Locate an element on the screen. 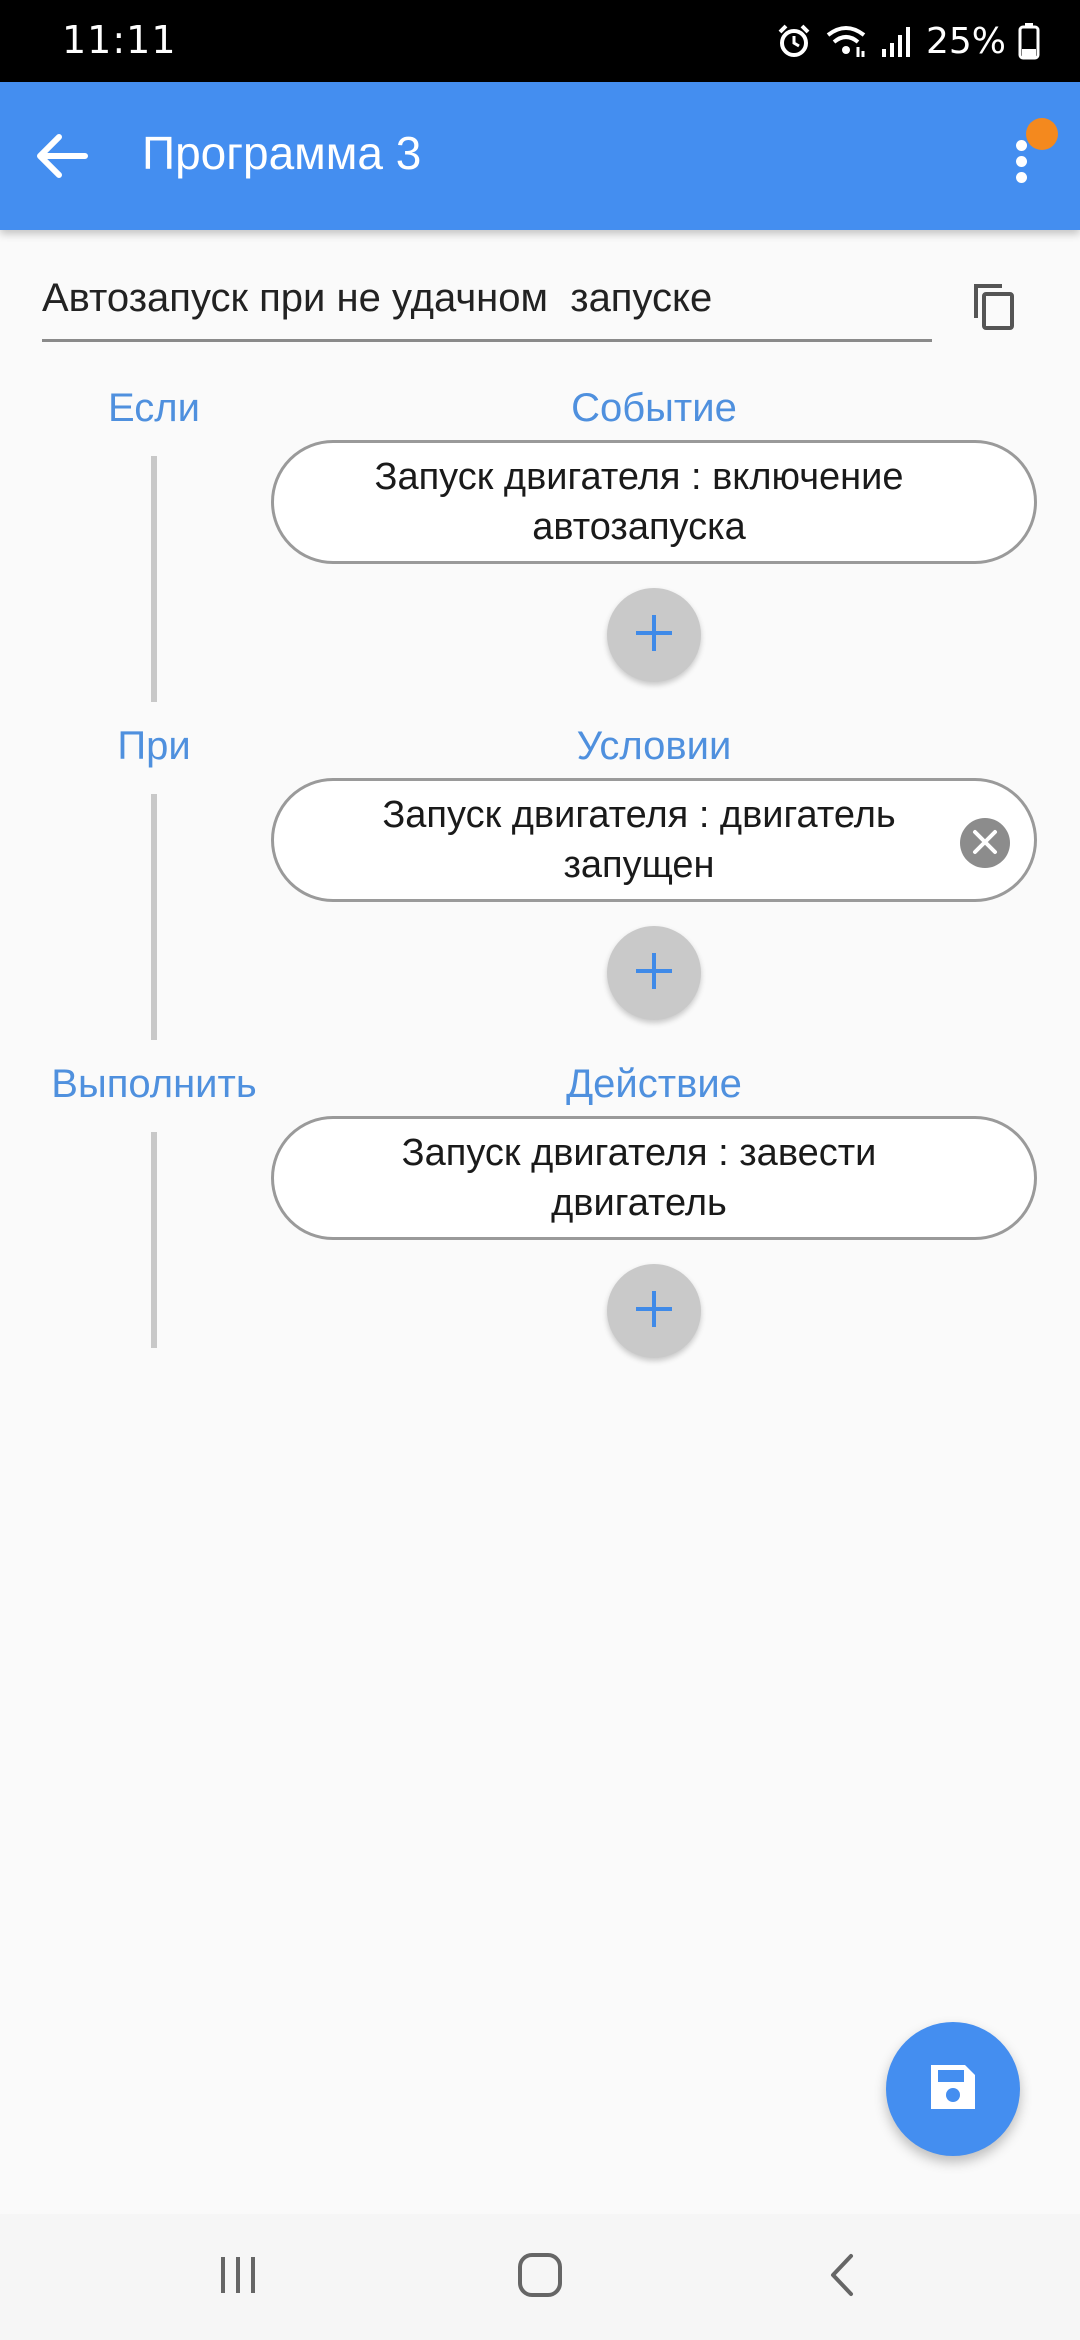 Image resolution: width=1080 pixels, height=2340 pixels. action-item: Запуск двигателя : завести двигатель is located at coordinates (654, 1178).